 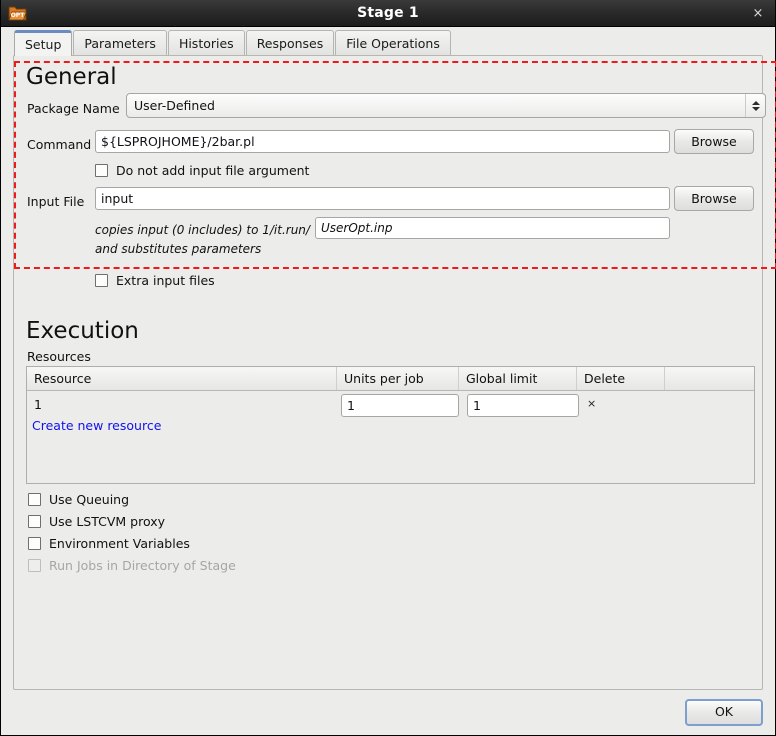 What do you see at coordinates (34, 565) in the screenshot?
I see `run-jobs-in-stage-dir-checkbox` at bounding box center [34, 565].